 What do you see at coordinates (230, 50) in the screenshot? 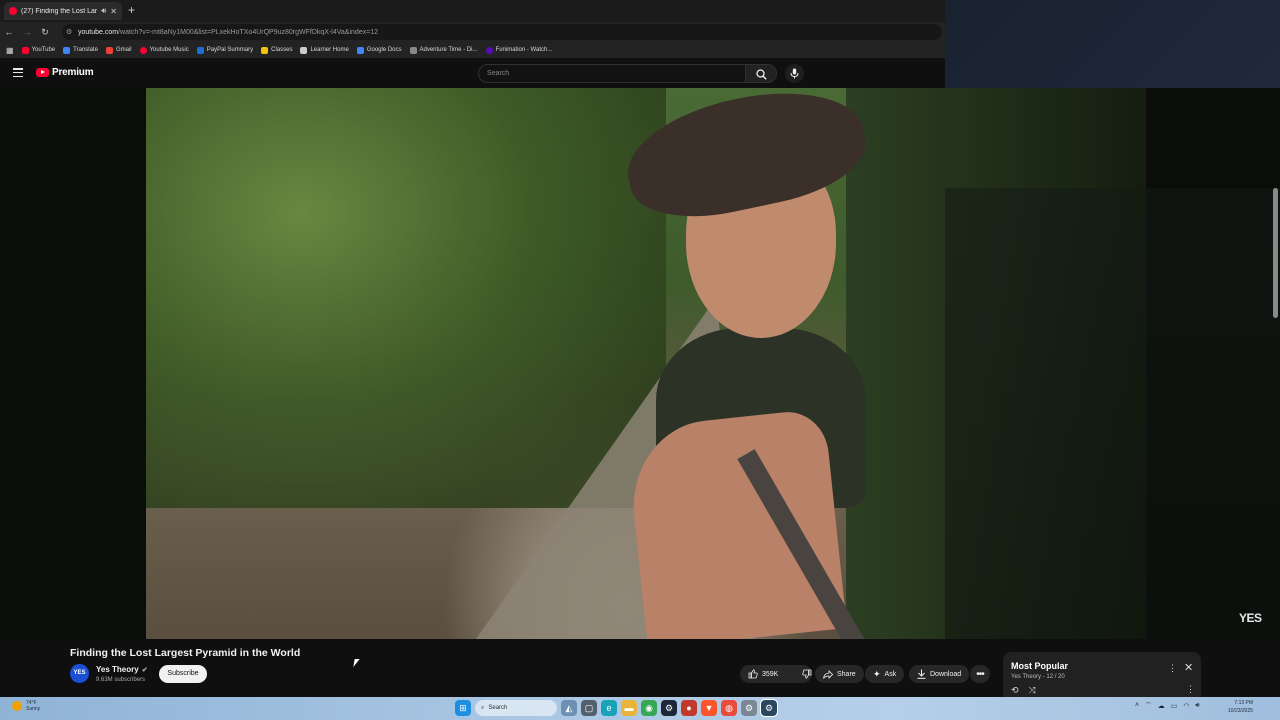
I see `bookmark-label: PayPal Summary` at bounding box center [230, 50].